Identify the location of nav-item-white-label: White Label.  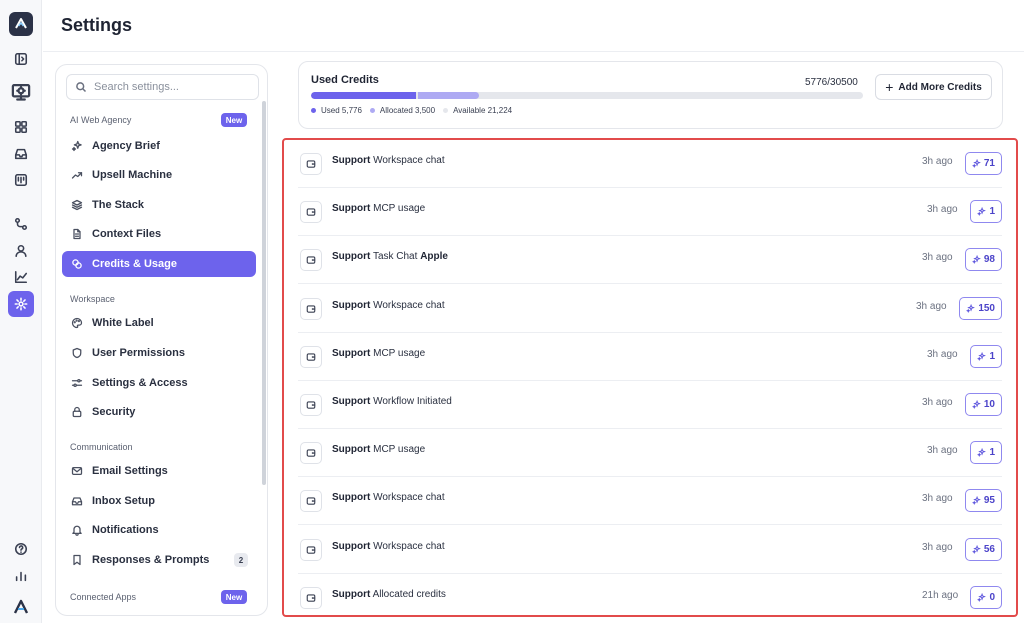
(159, 323).